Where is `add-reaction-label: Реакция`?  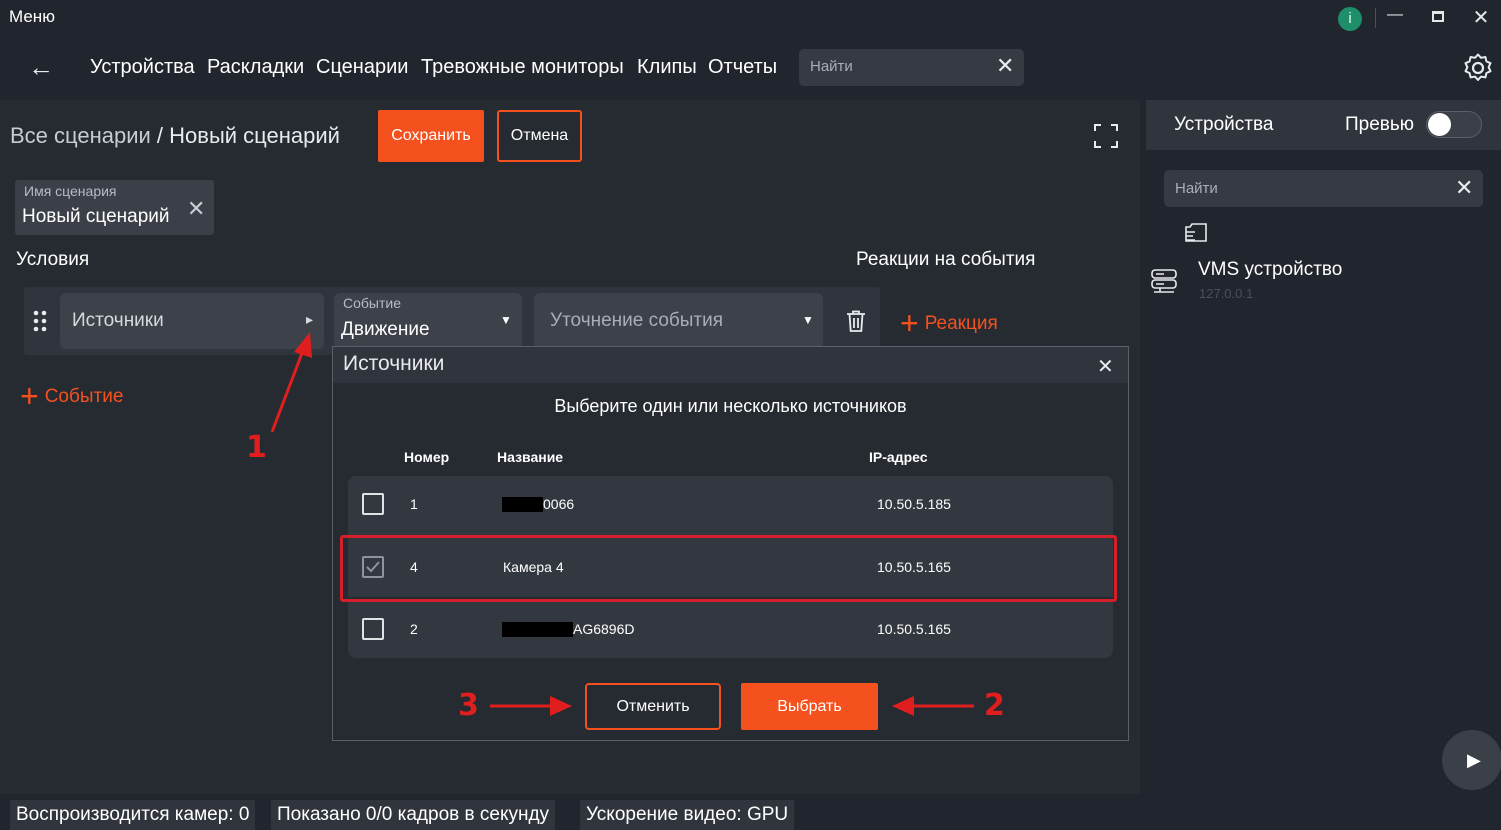
add-reaction-label: Реакция is located at coordinates (961, 323).